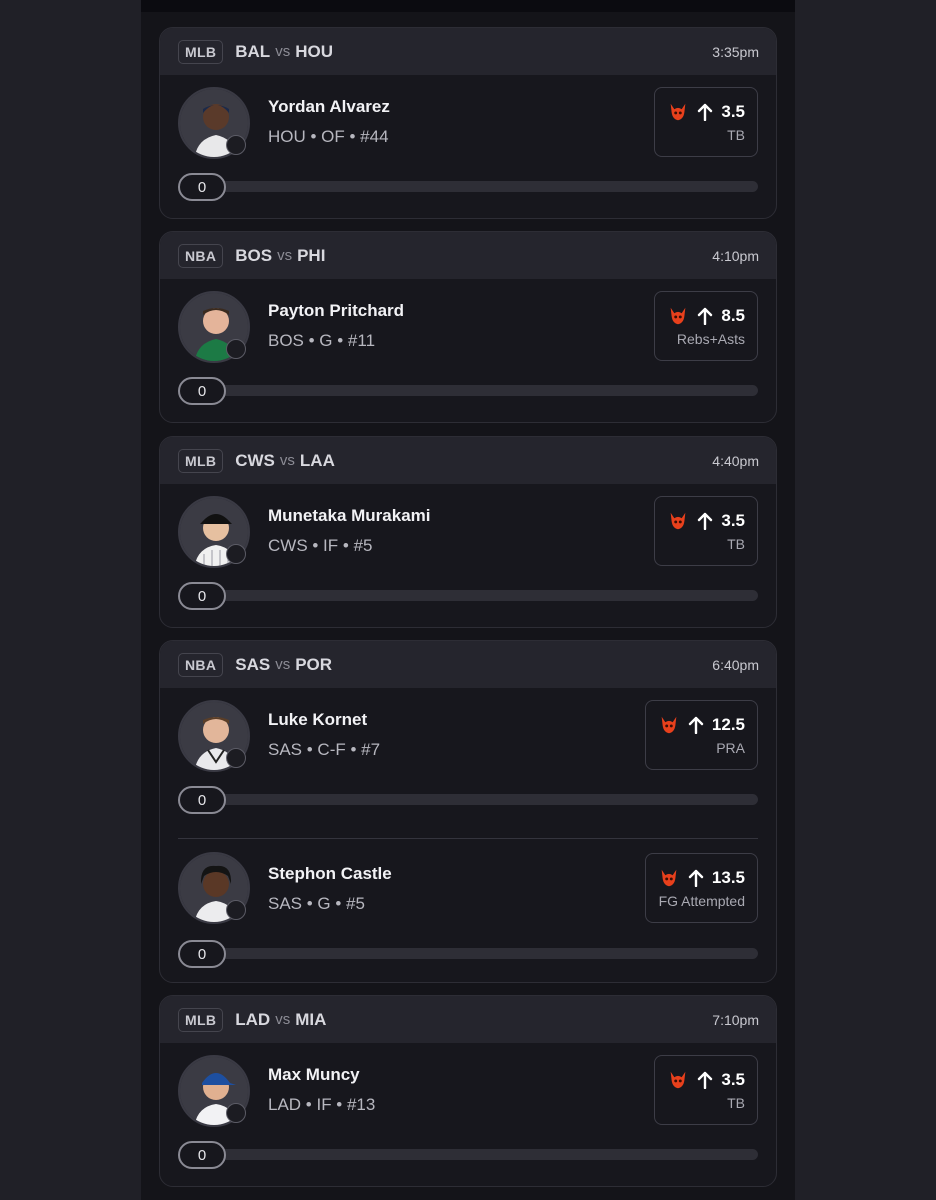 This screenshot has width=936, height=1200. What do you see at coordinates (701, 888) in the screenshot?
I see `prop-box: 13.5 FG Attempted` at bounding box center [701, 888].